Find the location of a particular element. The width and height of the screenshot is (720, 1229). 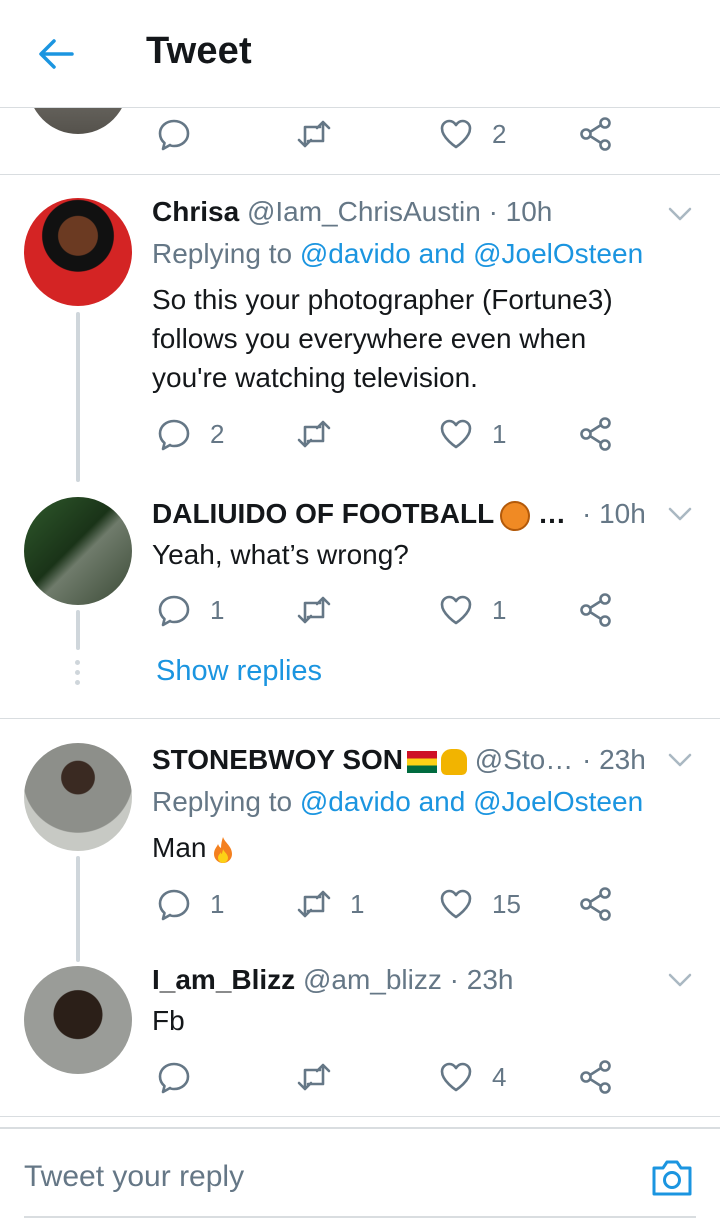

like-button: 4 is located at coordinates (472, 1077).